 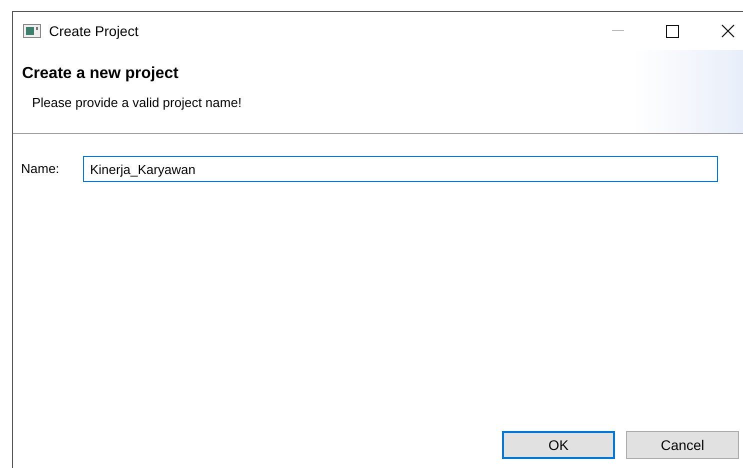 I want to click on name-input-field: Kinerja_Karyawan, so click(x=400, y=169).